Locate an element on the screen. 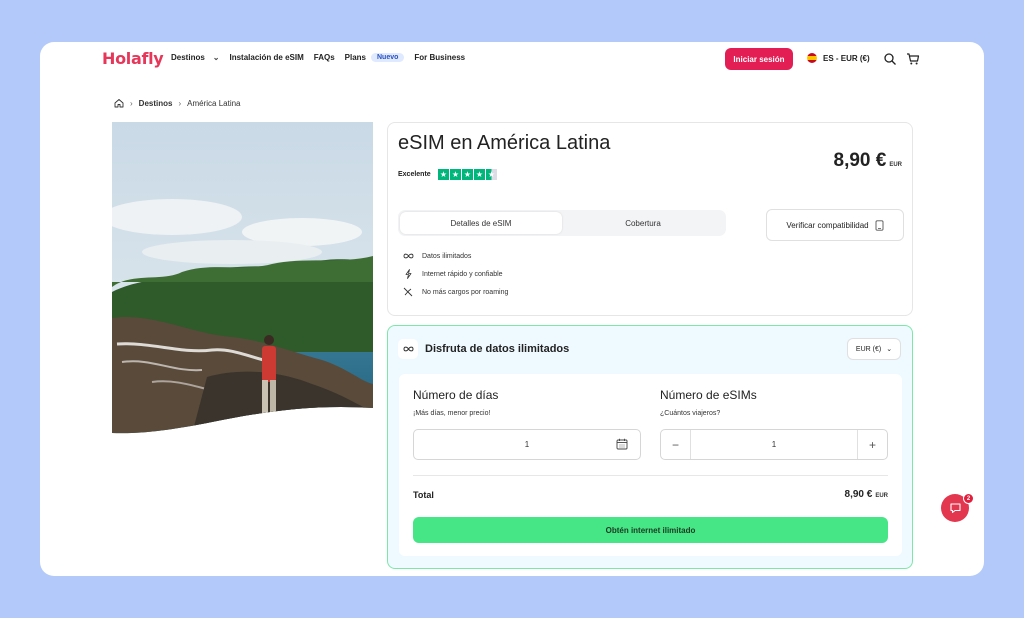 This screenshot has height=618, width=1024. product-price: 8,90 € EUR is located at coordinates (868, 161).